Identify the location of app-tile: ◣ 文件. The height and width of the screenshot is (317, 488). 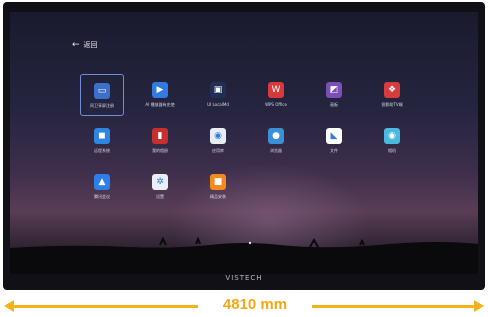
(334, 141).